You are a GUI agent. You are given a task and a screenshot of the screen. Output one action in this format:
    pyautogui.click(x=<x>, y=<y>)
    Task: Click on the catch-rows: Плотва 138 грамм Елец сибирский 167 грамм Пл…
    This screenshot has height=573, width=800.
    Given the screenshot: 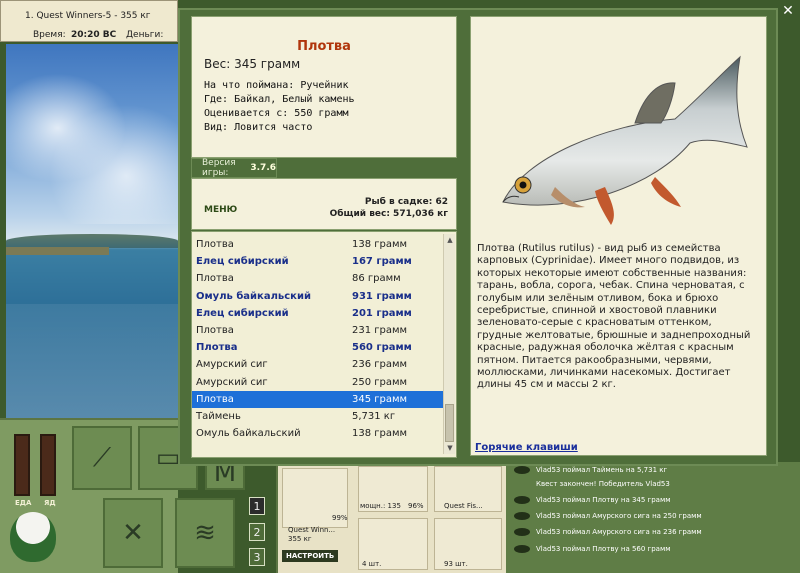 What is the action you would take?
    pyautogui.click(x=318, y=339)
    